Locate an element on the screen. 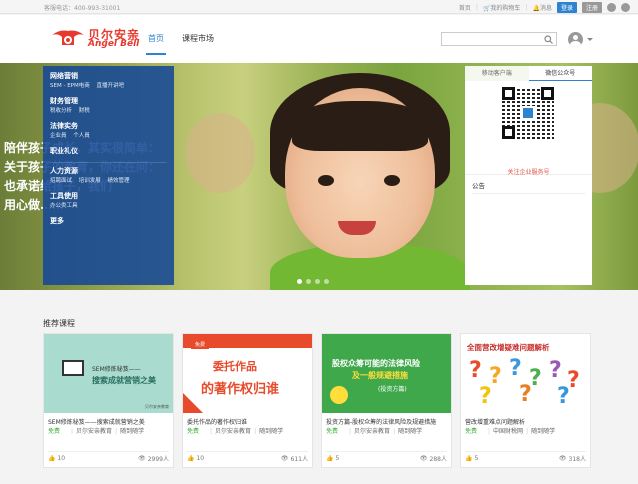 The image size is (638, 484). topbar-home-link: 首页 is located at coordinates (465, 7).